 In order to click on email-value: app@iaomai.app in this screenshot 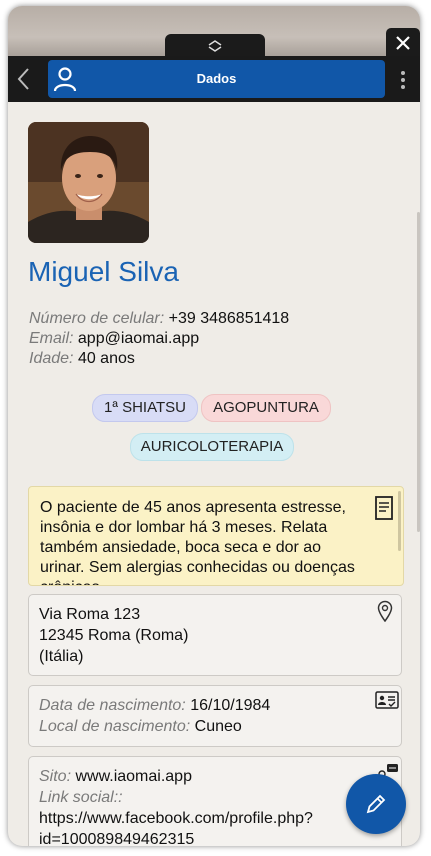, I will do `click(138, 338)`.